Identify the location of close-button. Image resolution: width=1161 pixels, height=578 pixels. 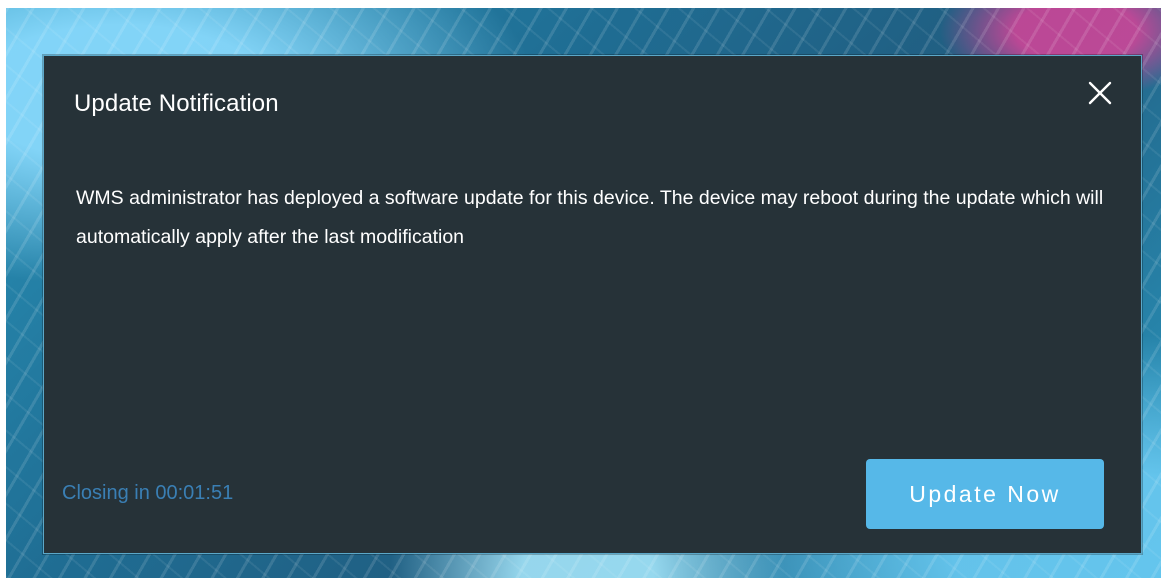
(1100, 93).